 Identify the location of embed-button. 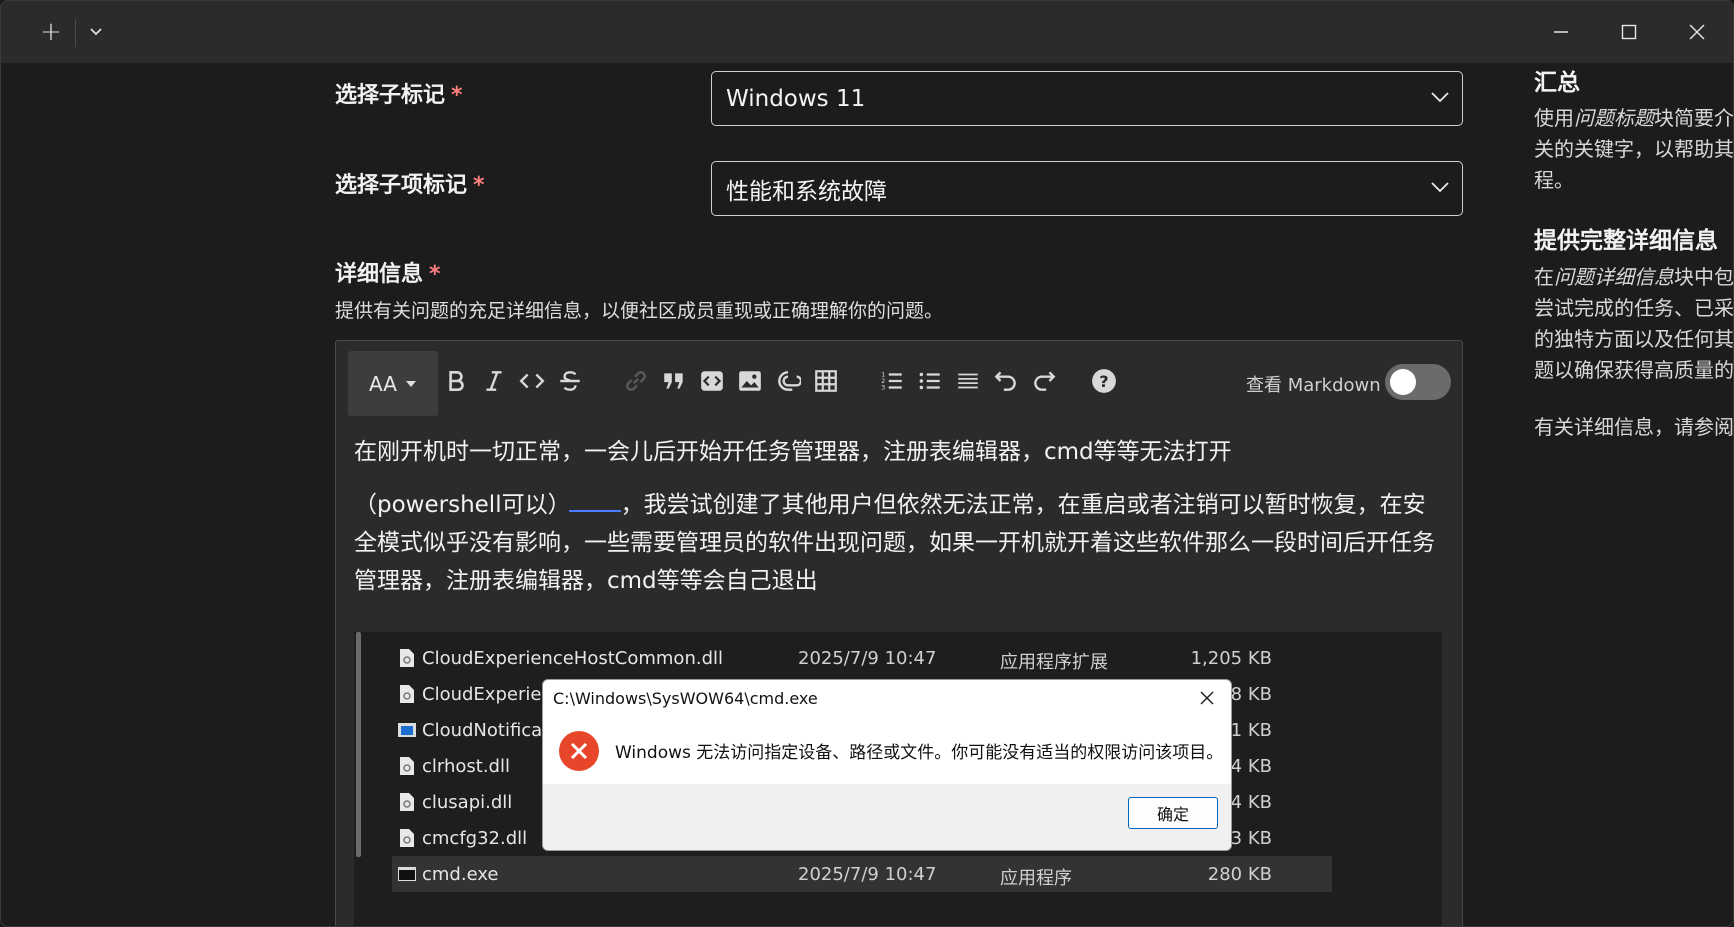
(788, 381).